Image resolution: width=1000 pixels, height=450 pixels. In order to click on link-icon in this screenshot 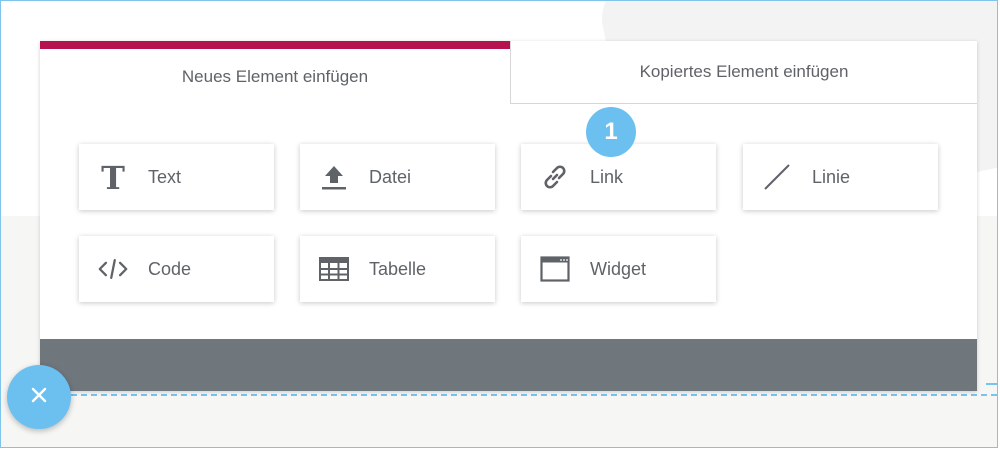, I will do `click(555, 177)`.